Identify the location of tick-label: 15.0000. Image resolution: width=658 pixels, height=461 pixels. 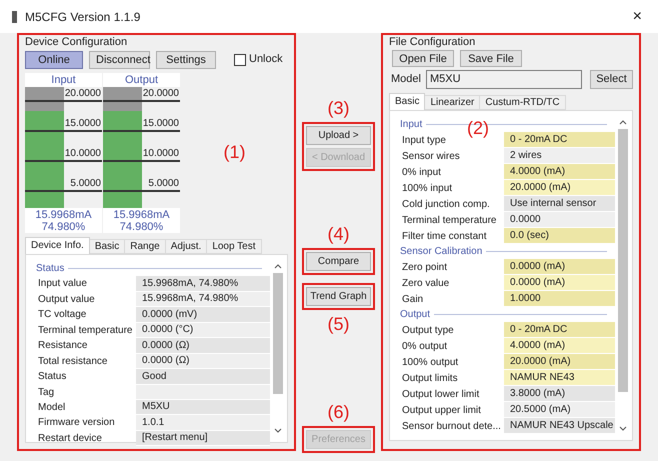
(83, 124).